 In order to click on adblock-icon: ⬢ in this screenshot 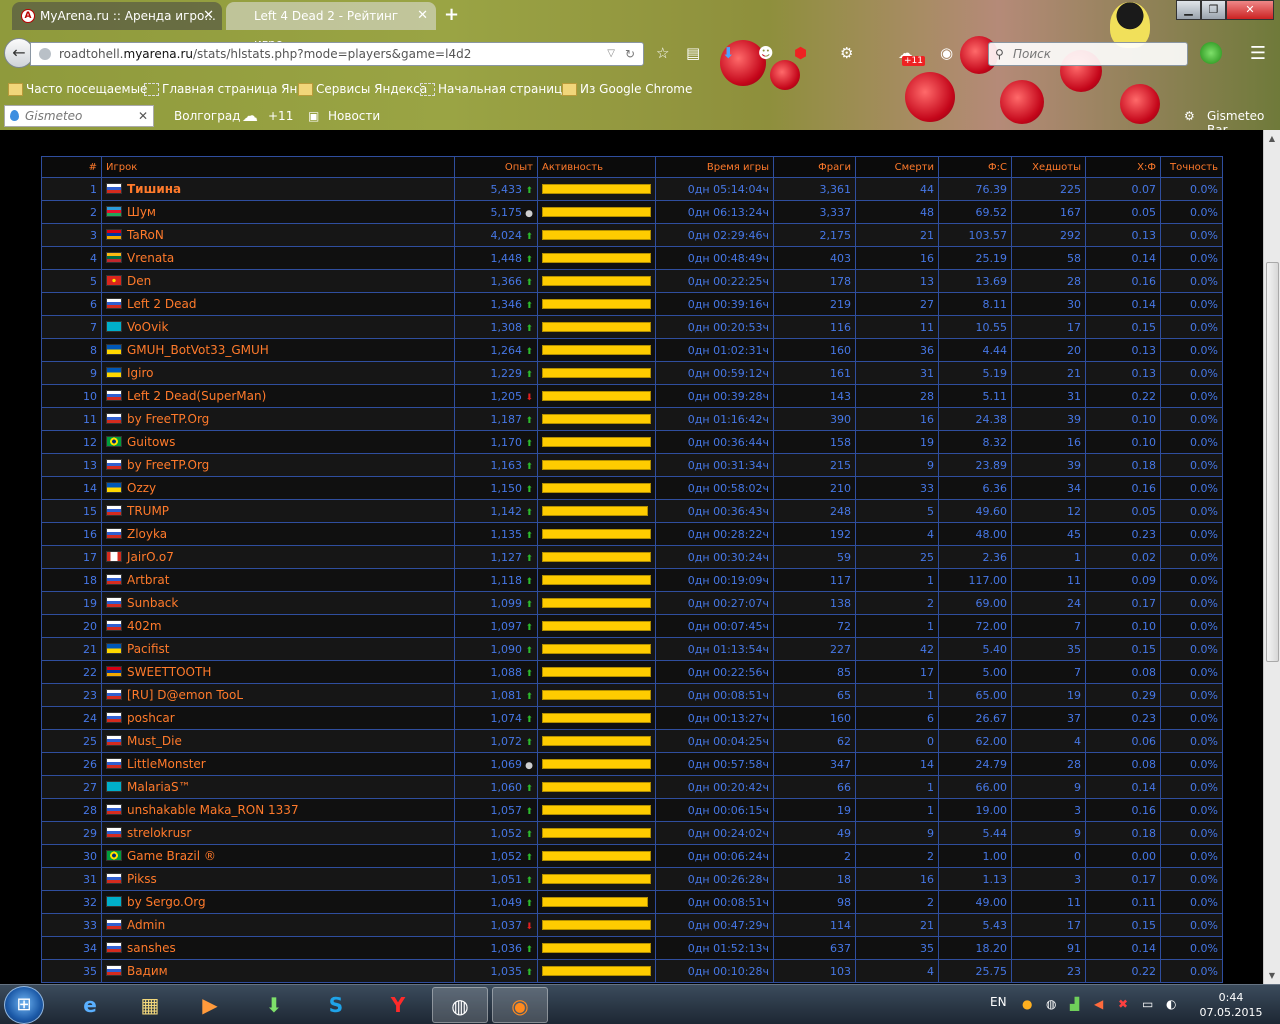, I will do `click(800, 53)`.